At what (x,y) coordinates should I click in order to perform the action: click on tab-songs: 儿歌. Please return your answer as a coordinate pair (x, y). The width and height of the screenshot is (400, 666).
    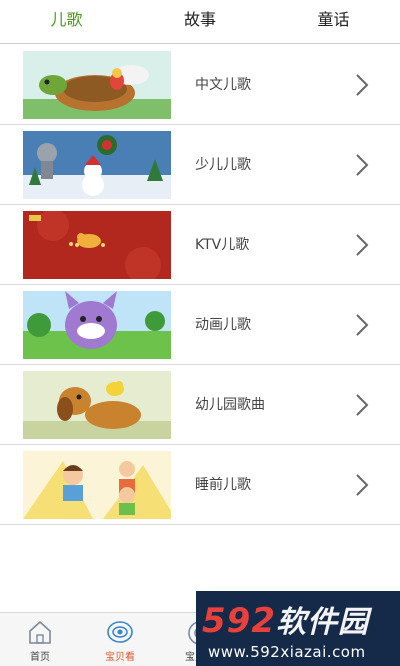
    Looking at the image, I should click on (66, 22).